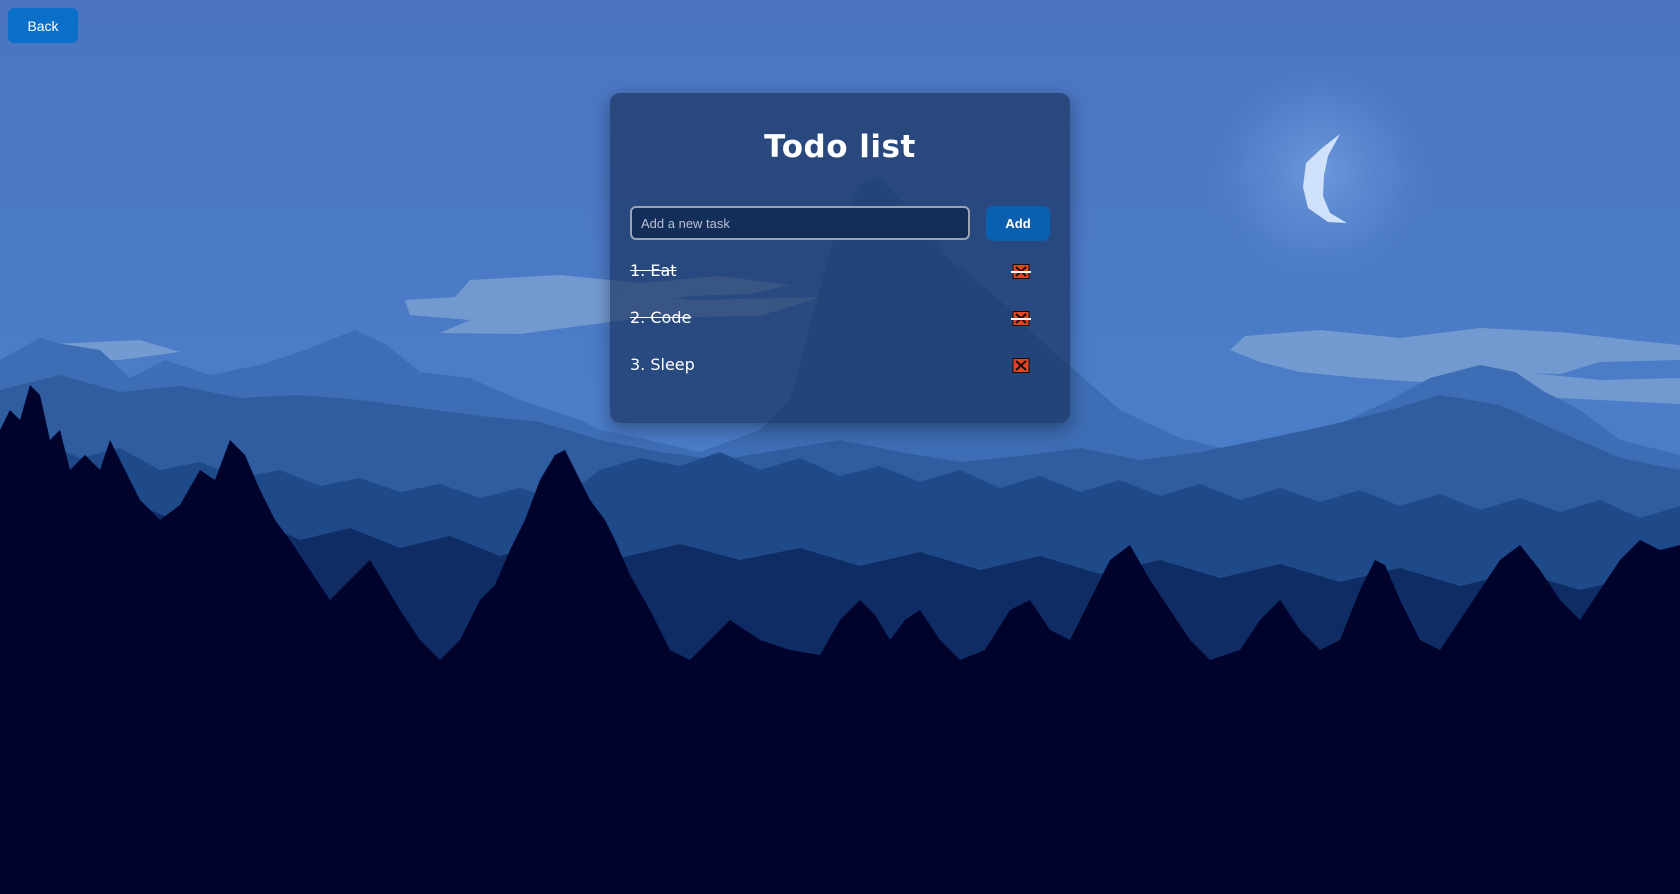 Image resolution: width=1680 pixels, height=894 pixels. Describe the element at coordinates (662, 364) in the screenshot. I see `task-label: 3. Sleep` at that location.